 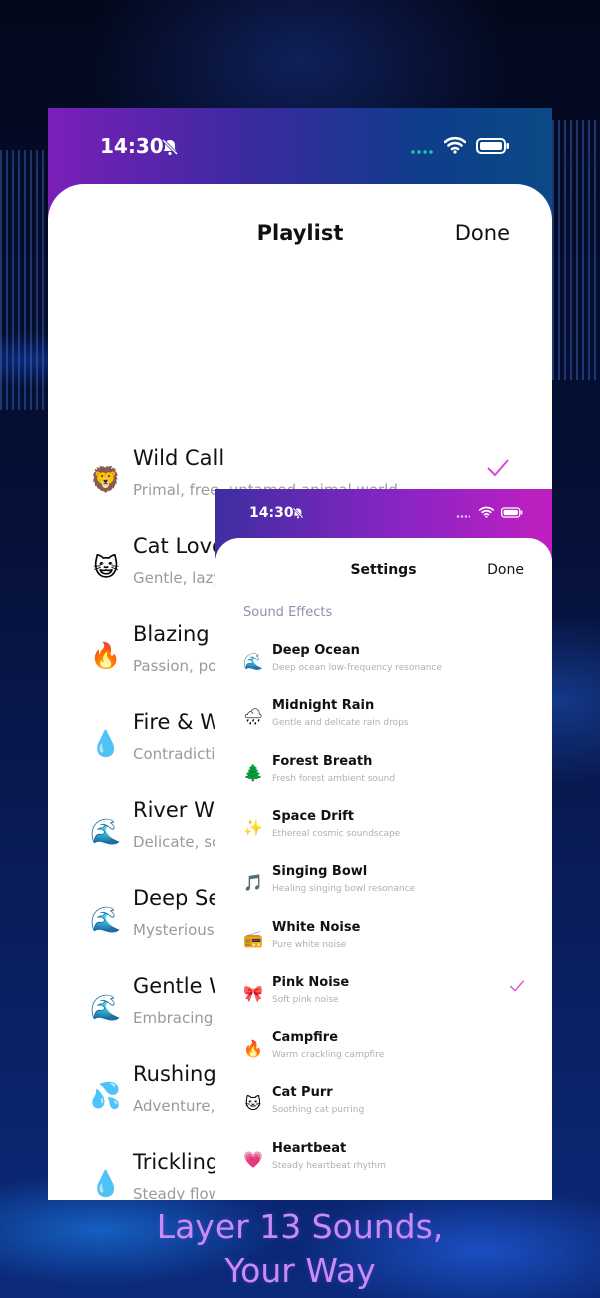 What do you see at coordinates (323, 706) in the screenshot?
I see `sound-effect-title: Midnight Rain` at bounding box center [323, 706].